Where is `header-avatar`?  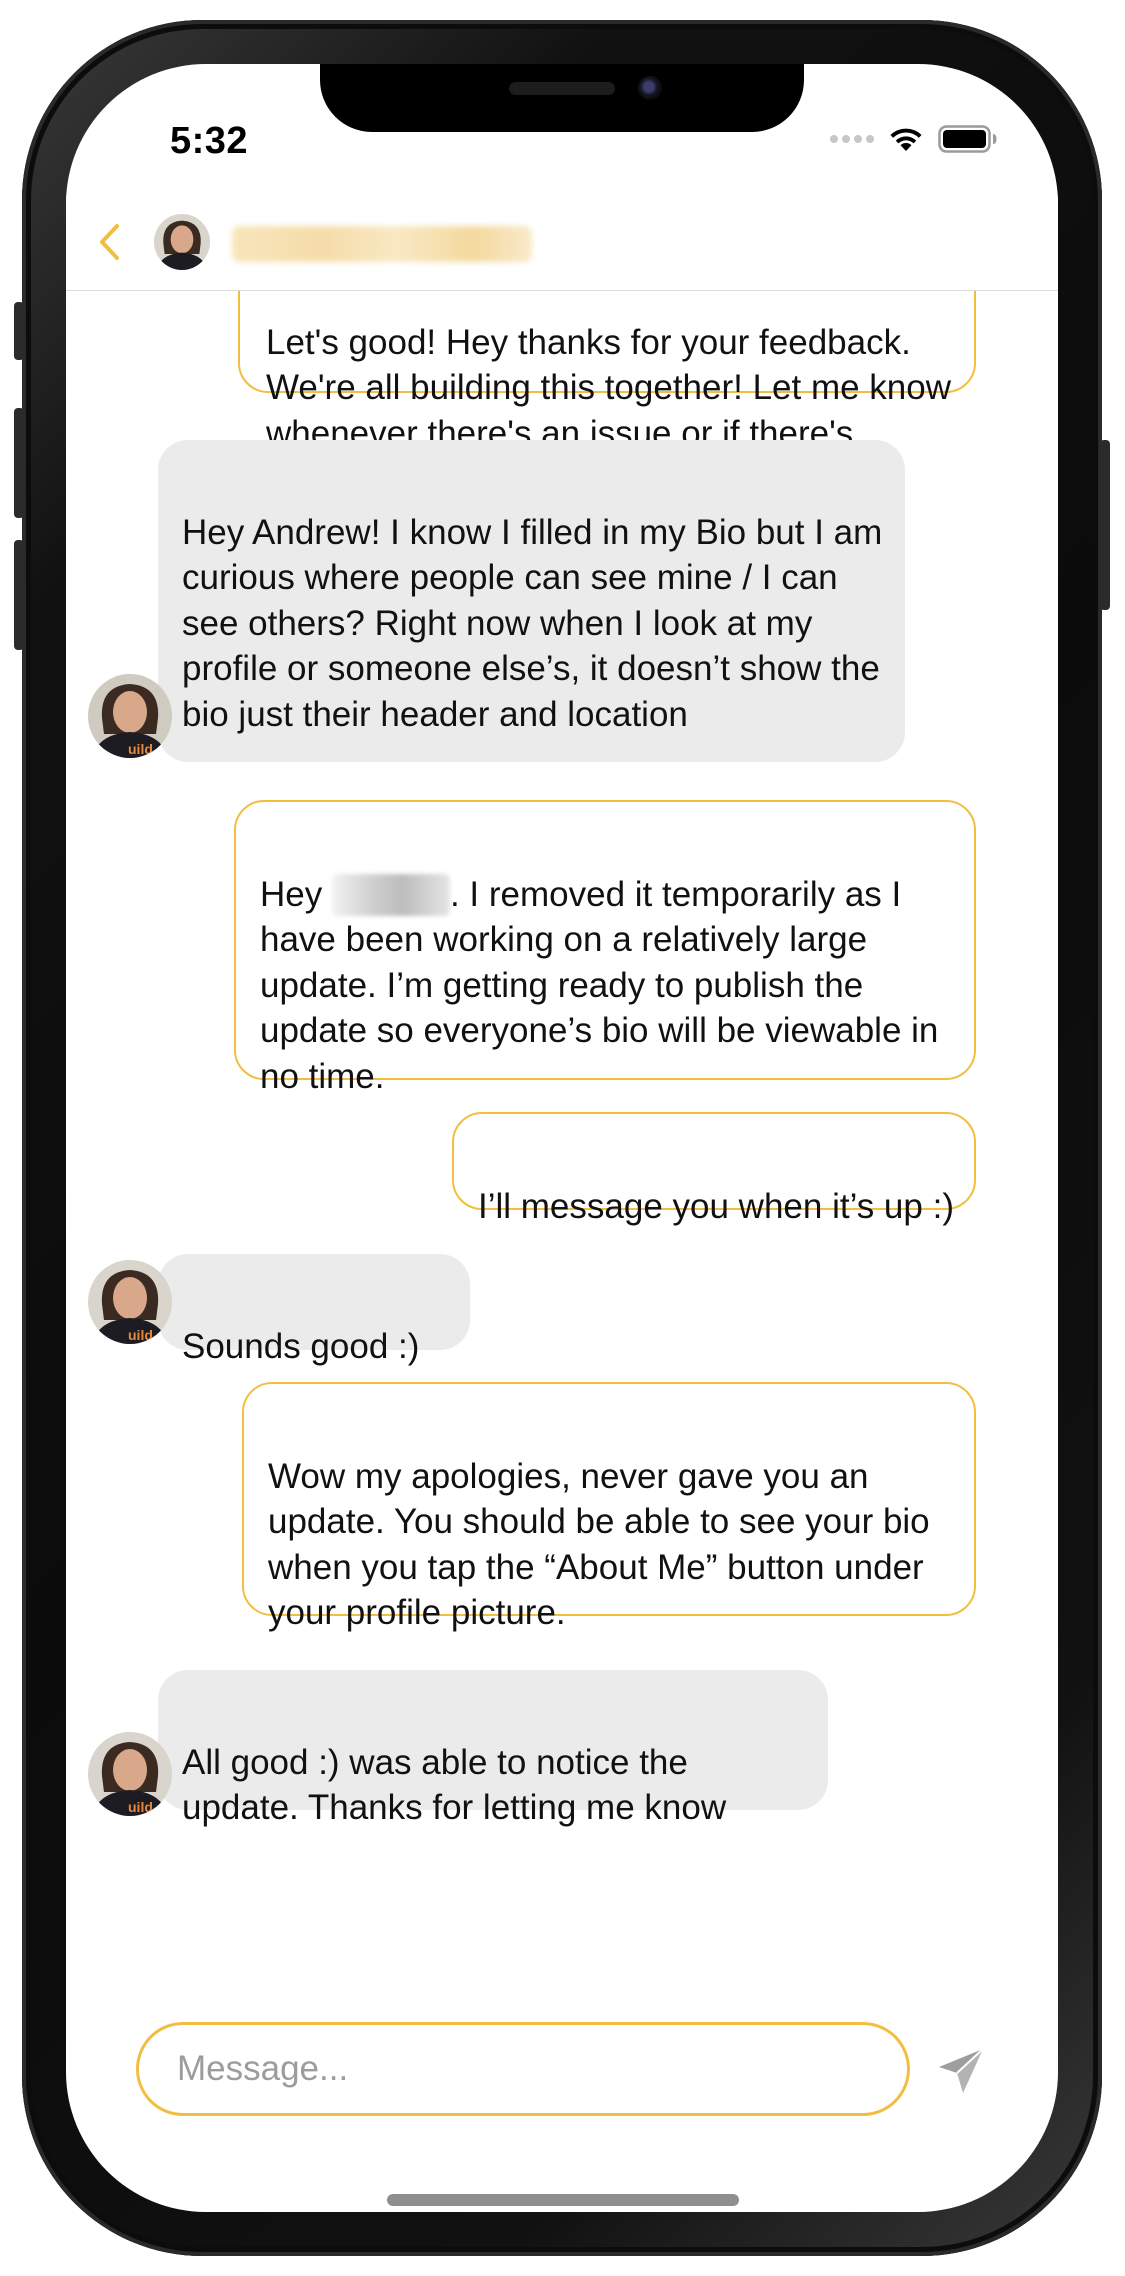 header-avatar is located at coordinates (182, 242).